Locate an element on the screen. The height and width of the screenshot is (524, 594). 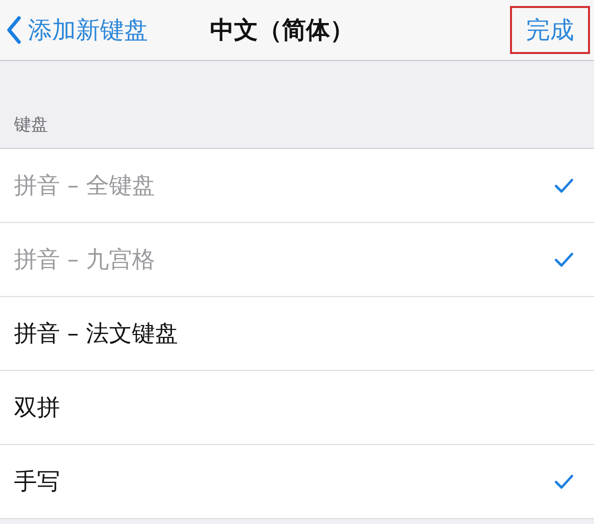
option-label: 拼音 – 全键盘 is located at coordinates (85, 186).